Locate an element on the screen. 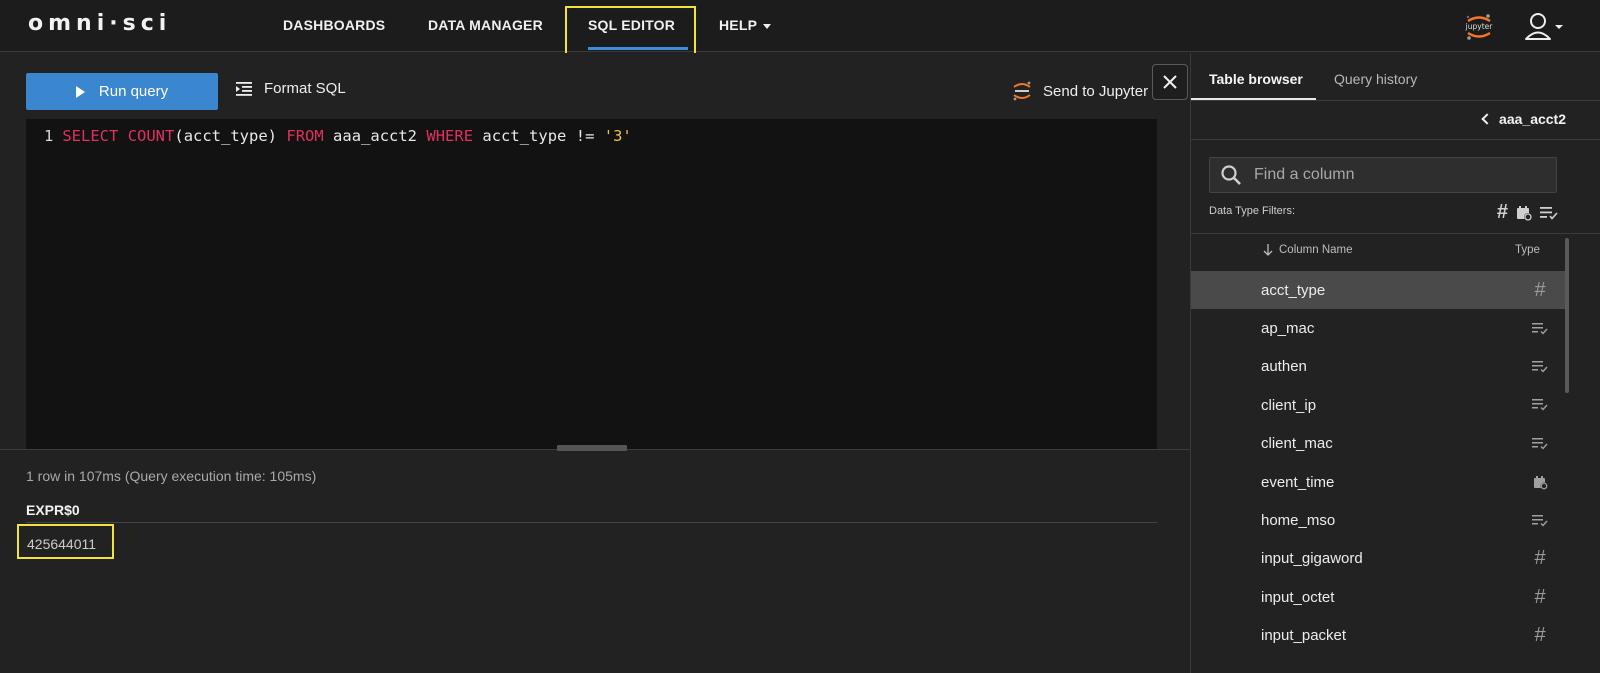 This screenshot has width=1600, height=673. chevron-left-icon is located at coordinates (1487, 119).